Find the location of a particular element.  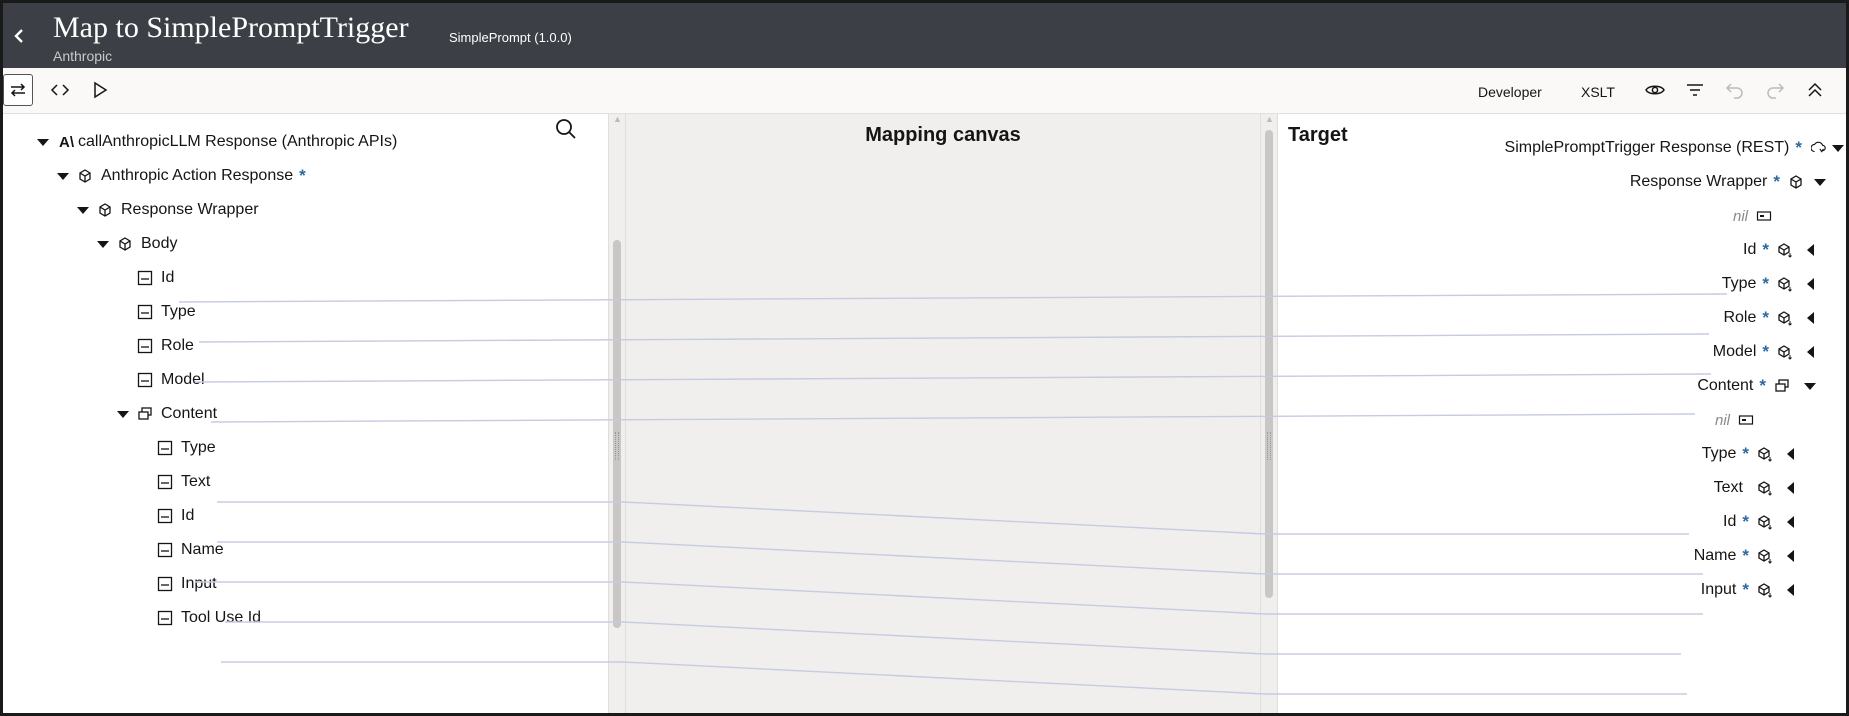

target-content-node: Content * is located at coordinates (1756, 386).